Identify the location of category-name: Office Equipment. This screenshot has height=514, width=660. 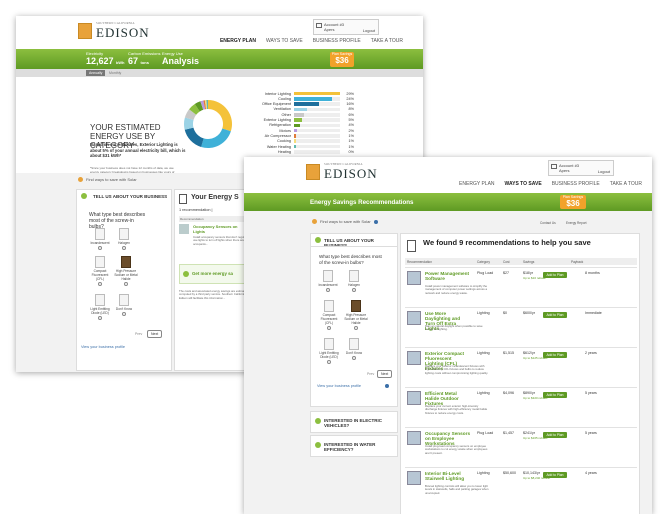
(276, 104).